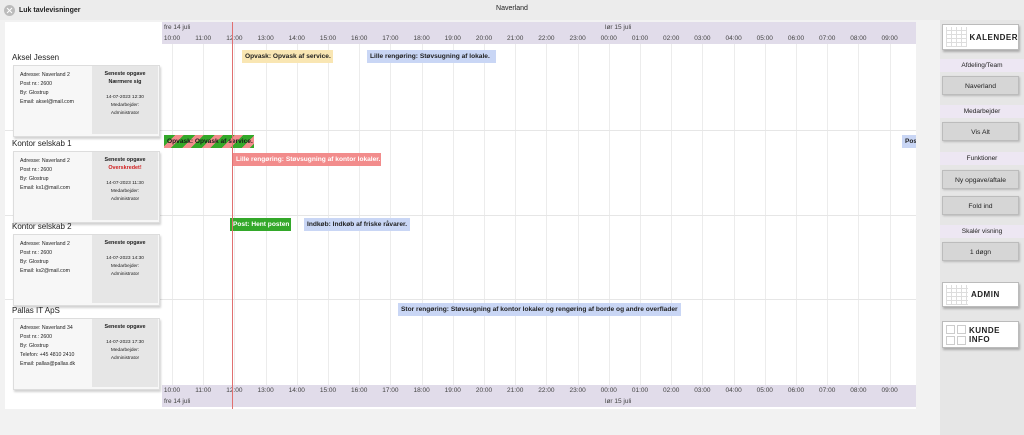 Image resolution: width=1024 pixels, height=435 pixels. I want to click on hour-label: 04:00, so click(733, 390).